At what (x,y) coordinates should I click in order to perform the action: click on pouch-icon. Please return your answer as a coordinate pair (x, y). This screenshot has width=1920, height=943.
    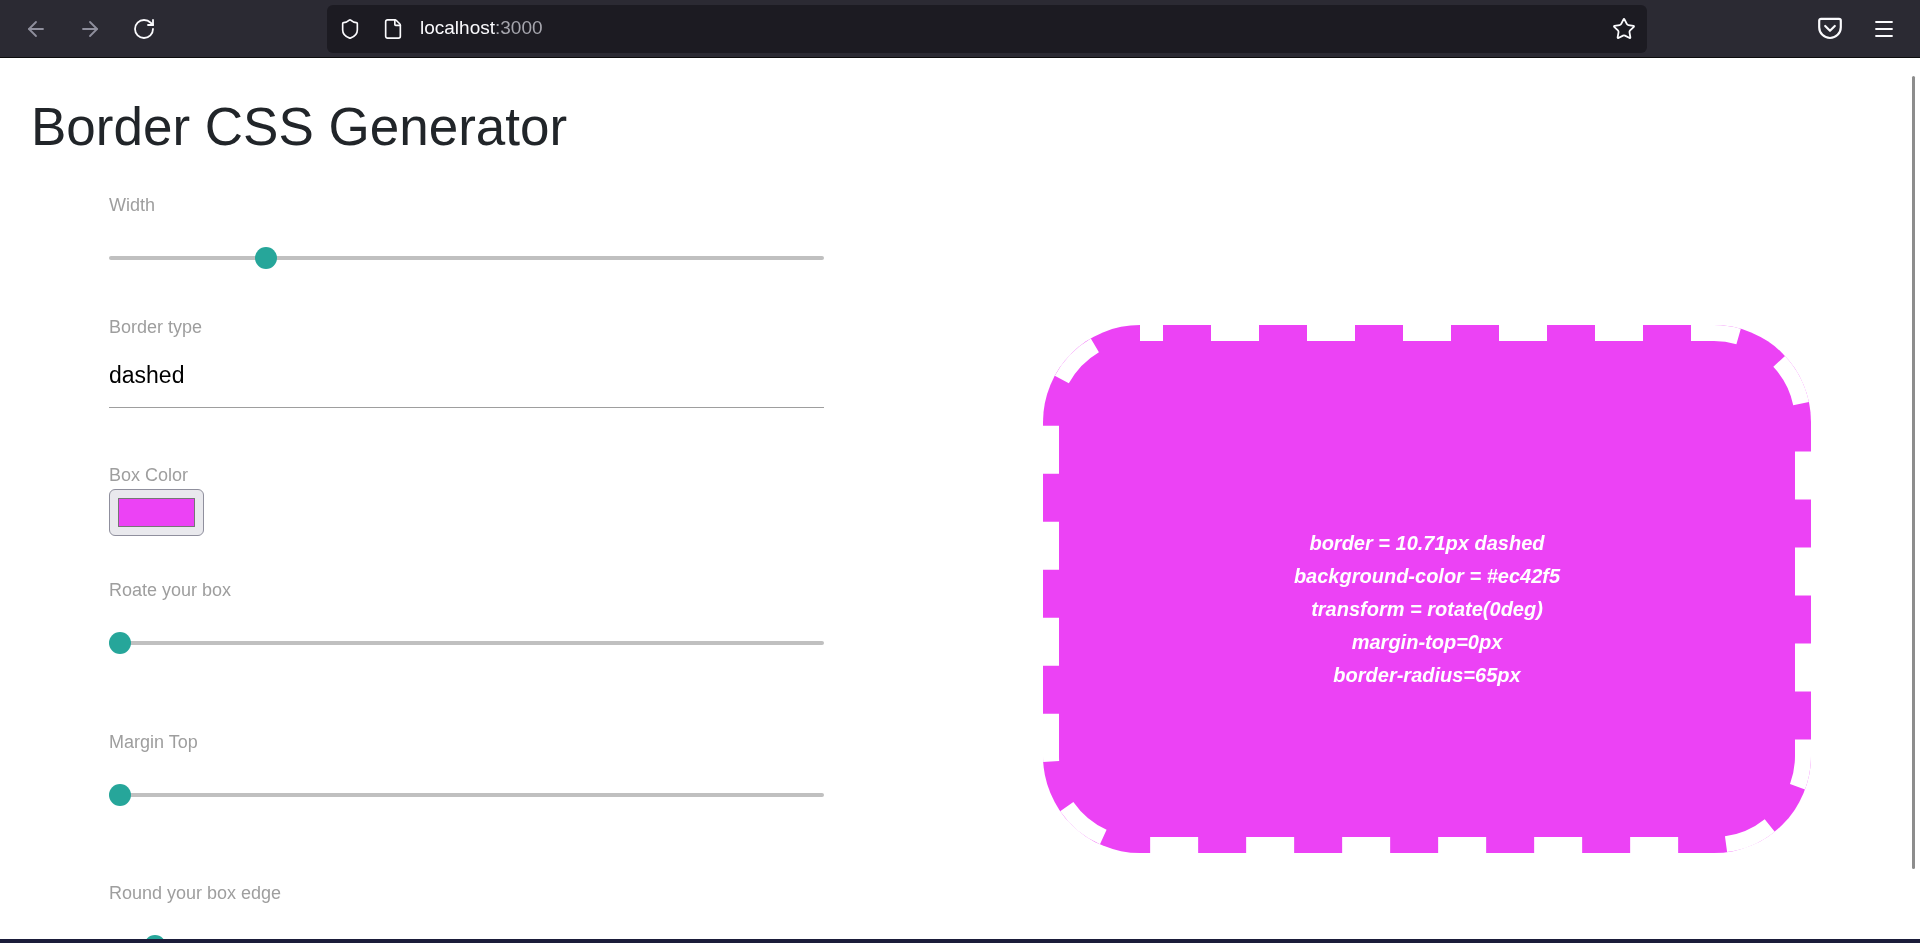
    Looking at the image, I should click on (1830, 28).